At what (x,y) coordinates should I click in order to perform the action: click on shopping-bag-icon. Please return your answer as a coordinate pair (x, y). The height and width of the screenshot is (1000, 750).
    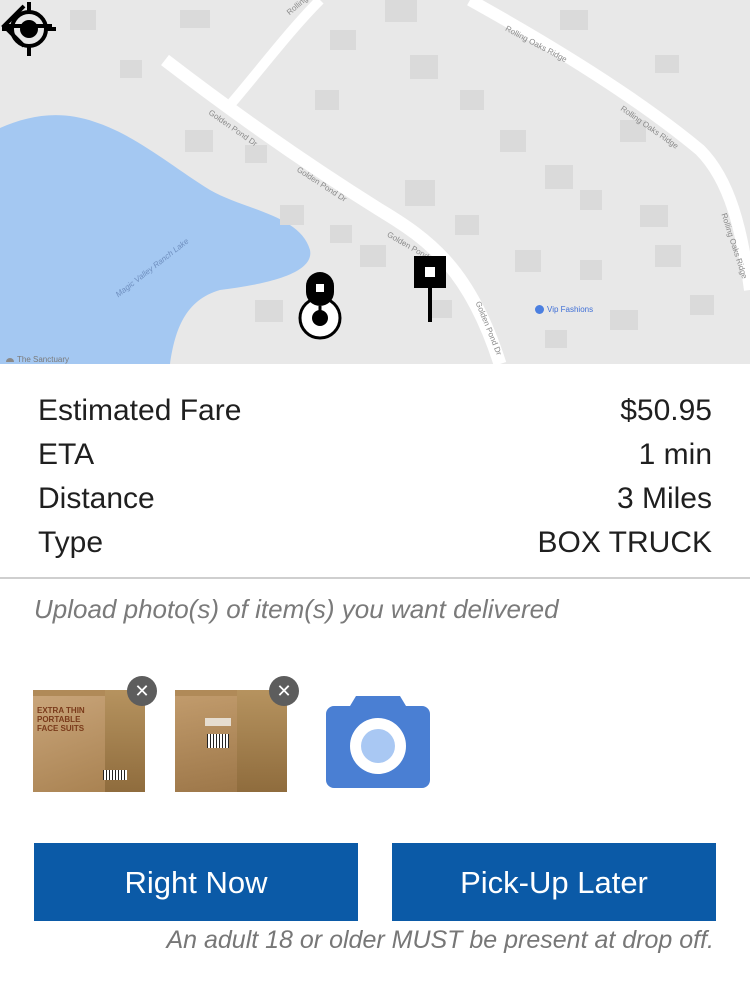
    Looking at the image, I should click on (539, 309).